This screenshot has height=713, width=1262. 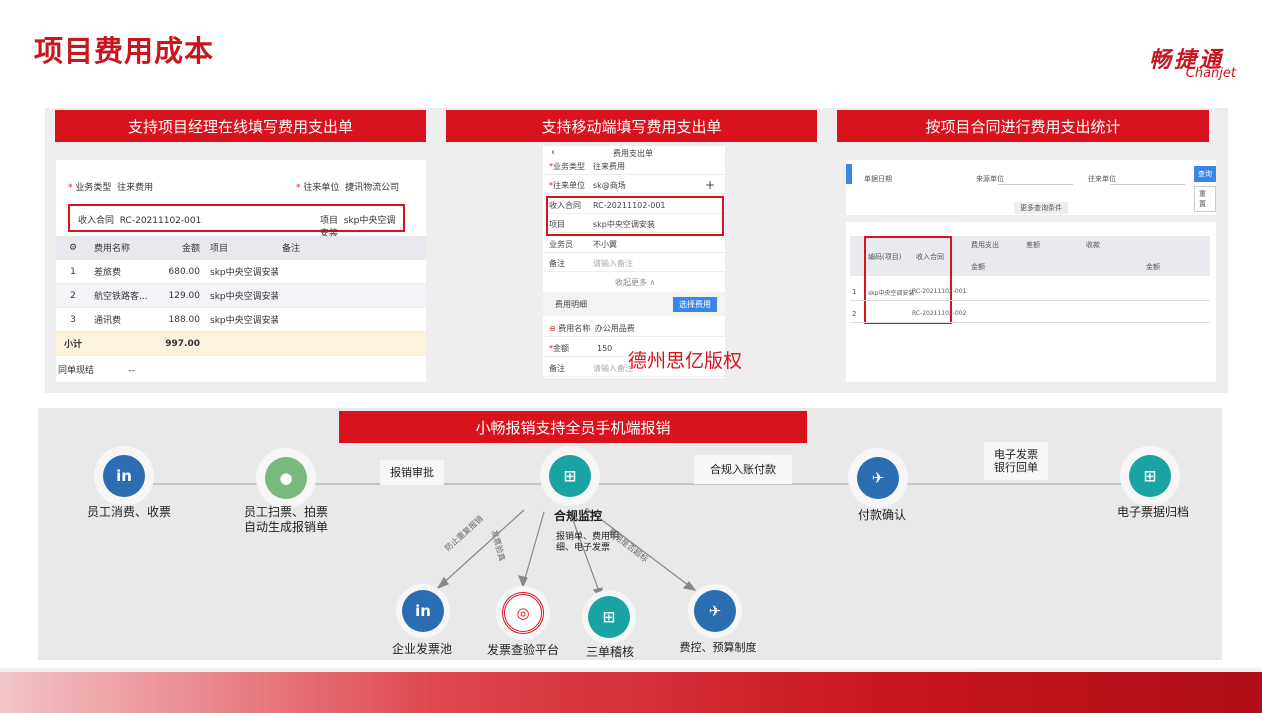 I want to click on linkedin-icon: in, so click(x=124, y=476).